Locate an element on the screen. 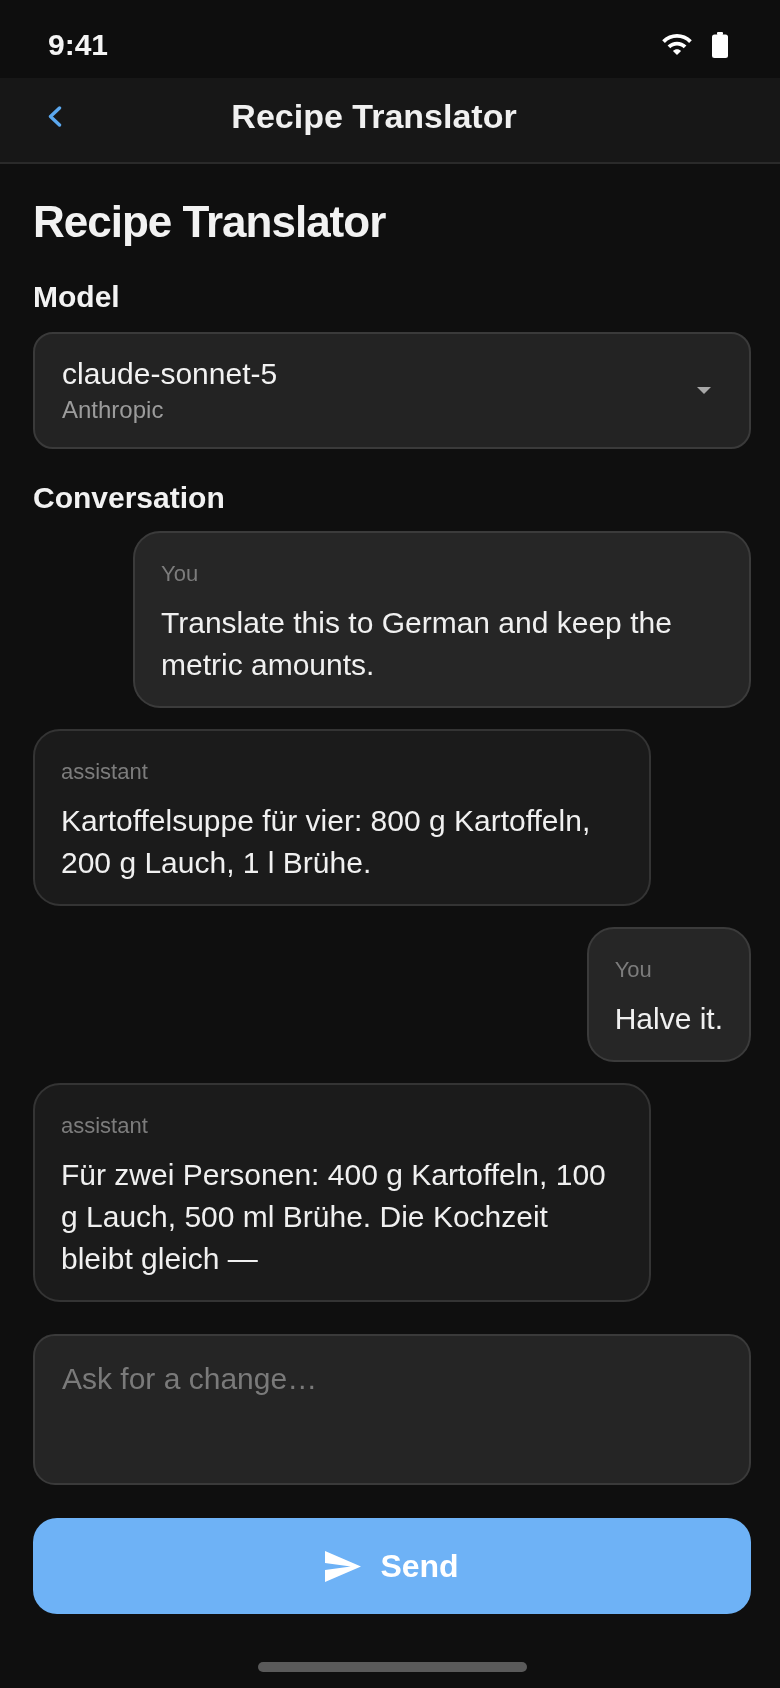 The image size is (780, 1688). message-text: Für zwei Personen: 400 g Kartoffeln, 100 g Lauch, 500 ml Brühe. Die Kochzeit bleibt gleich — is located at coordinates (334, 1217).